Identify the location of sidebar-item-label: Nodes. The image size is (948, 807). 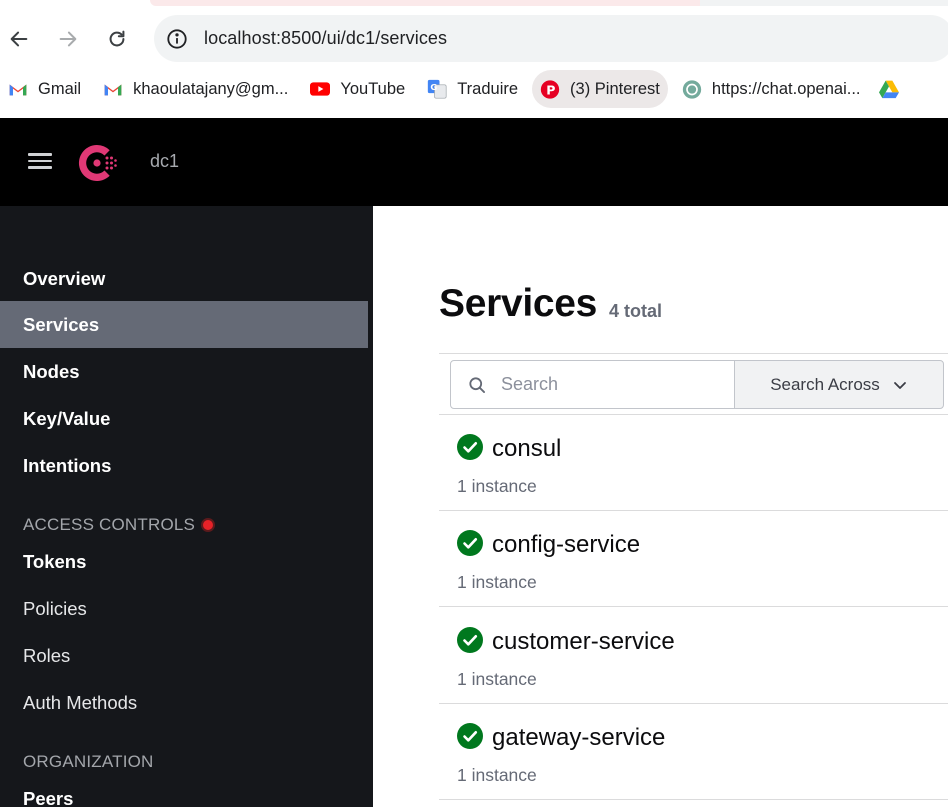
(51, 371).